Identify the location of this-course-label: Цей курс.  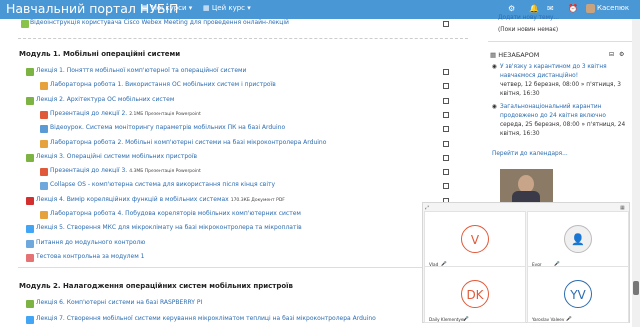
(228, 8).